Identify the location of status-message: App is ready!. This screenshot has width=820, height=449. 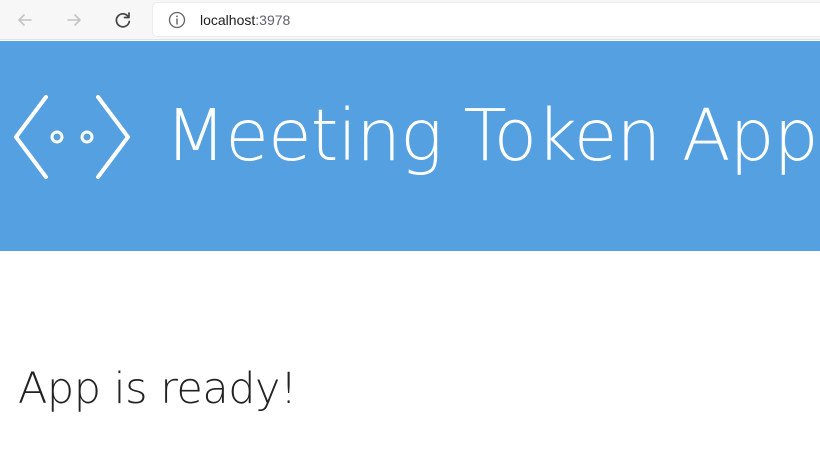
(157, 389).